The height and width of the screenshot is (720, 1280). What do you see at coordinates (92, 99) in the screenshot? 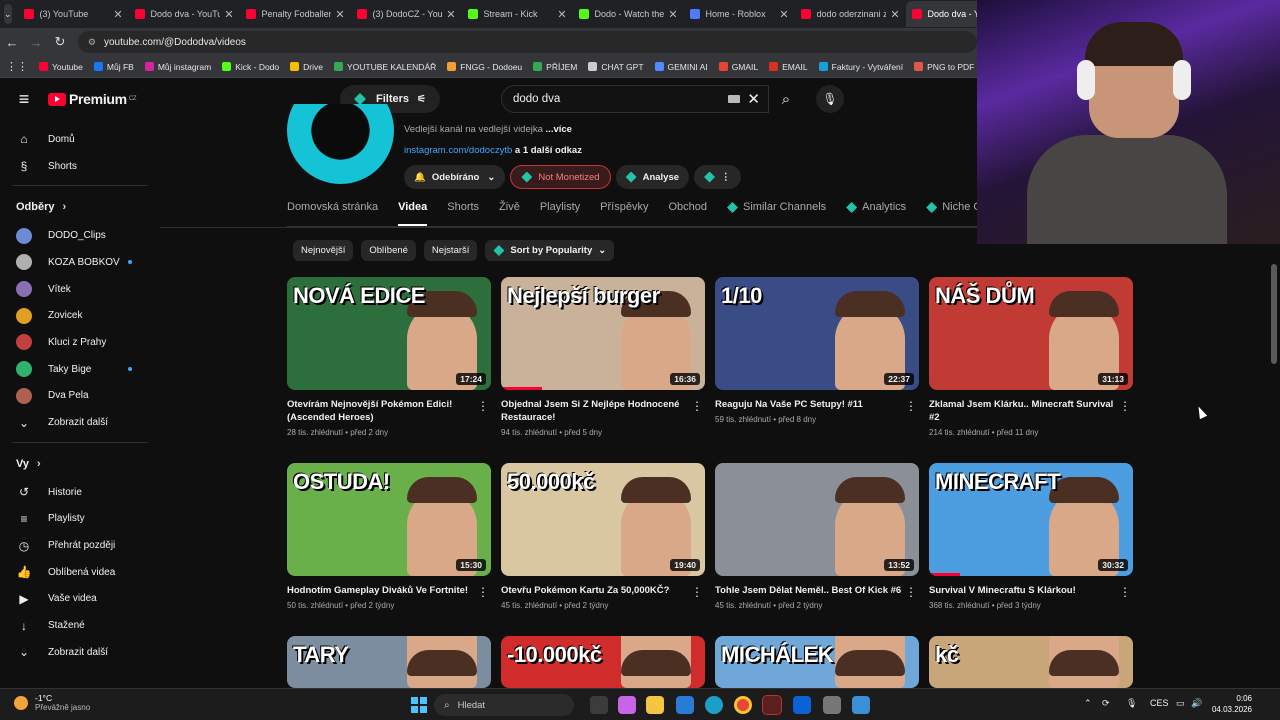
I see `youtube-logo: Premium CZ` at bounding box center [92, 99].